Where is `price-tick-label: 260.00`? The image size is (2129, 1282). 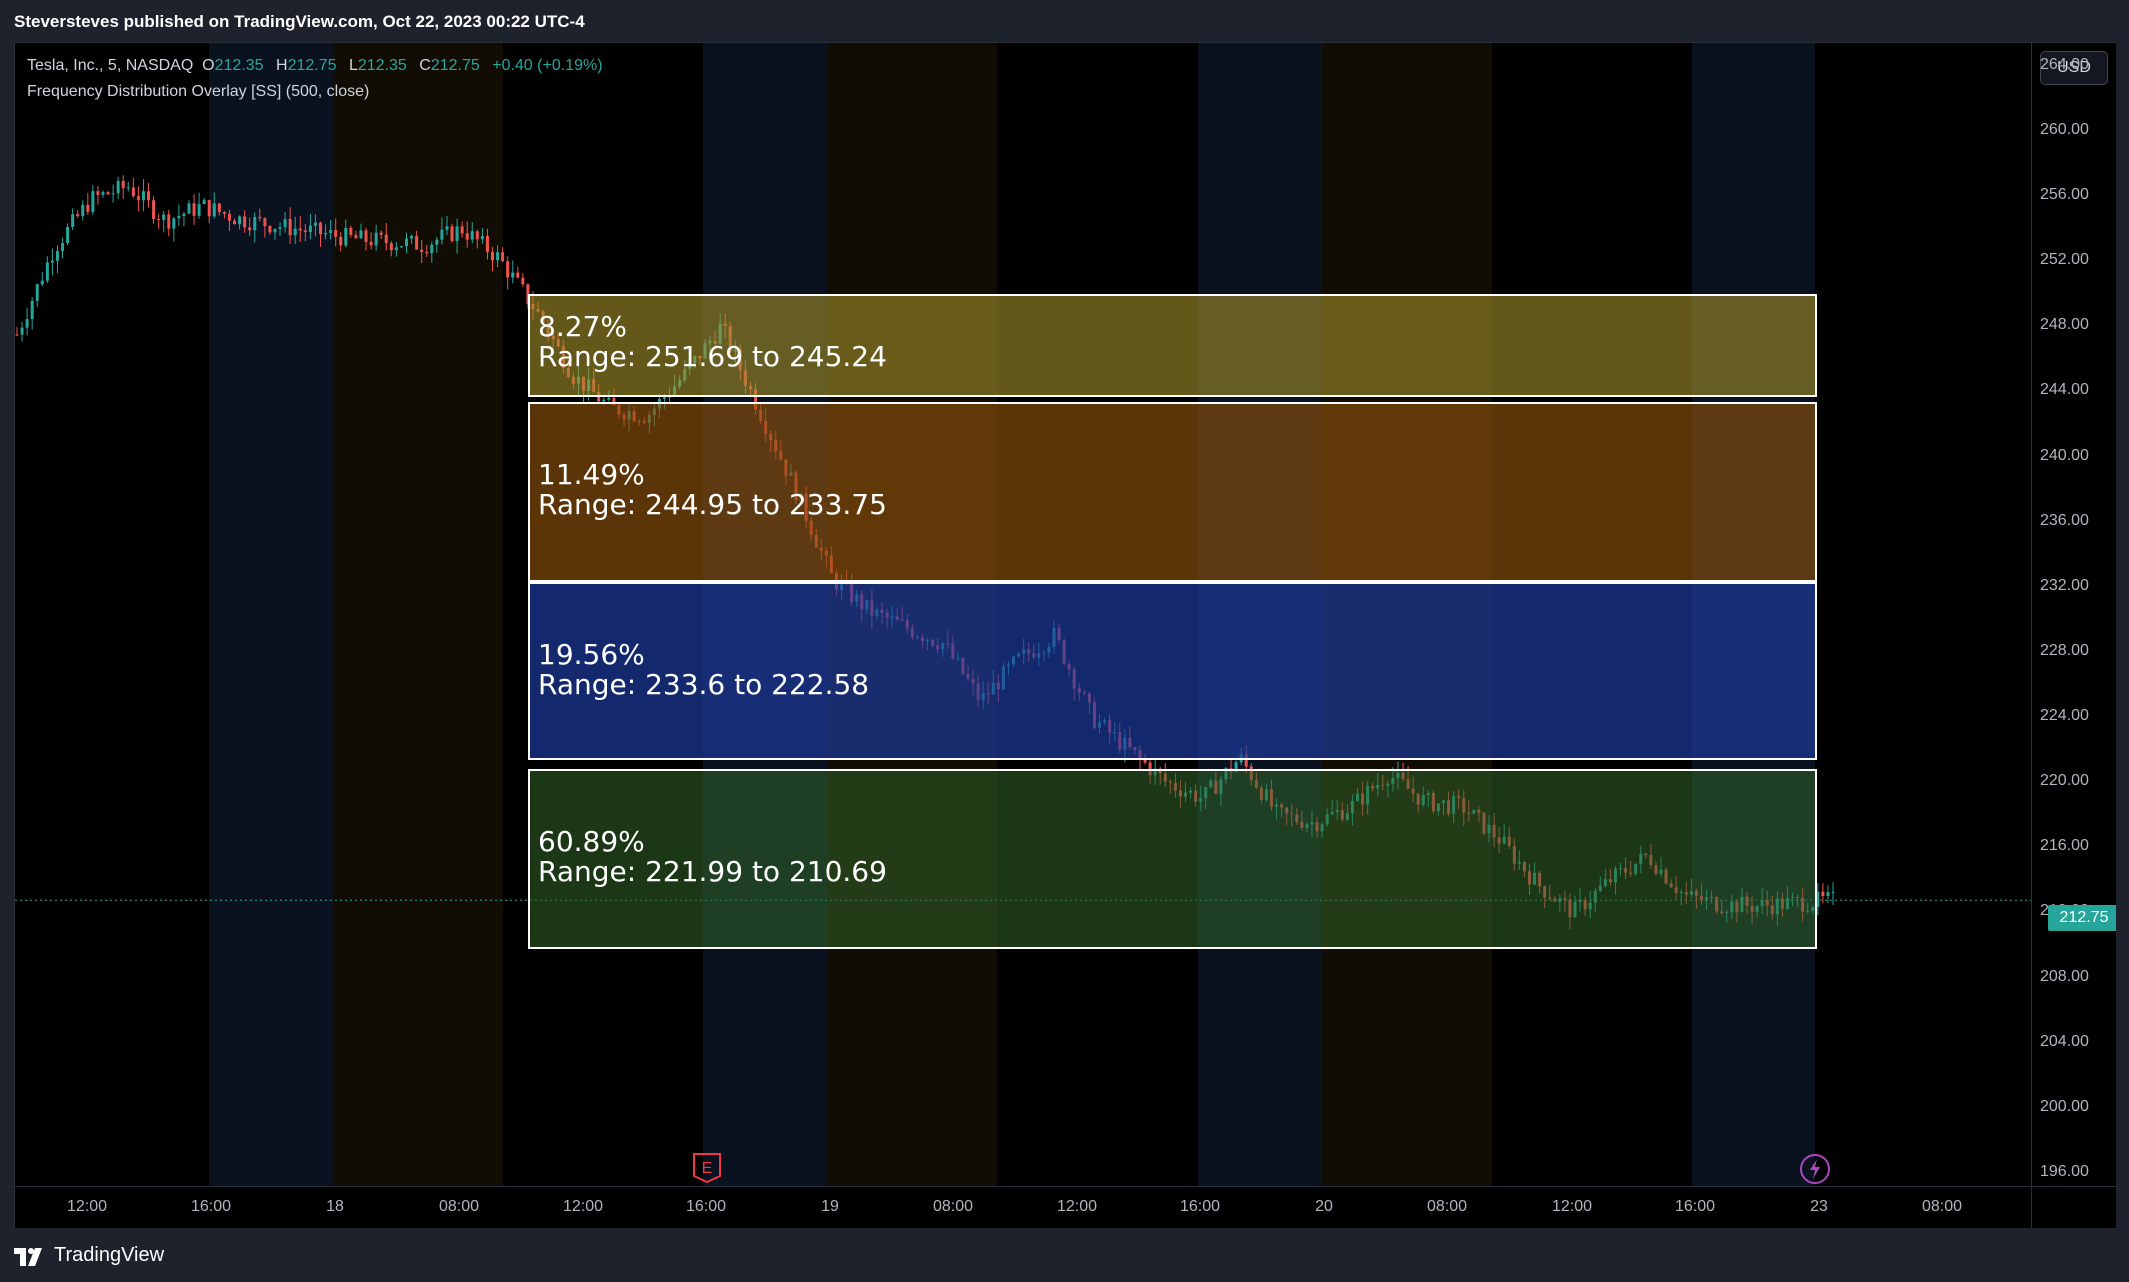
price-tick-label: 260.00 is located at coordinates (2064, 129).